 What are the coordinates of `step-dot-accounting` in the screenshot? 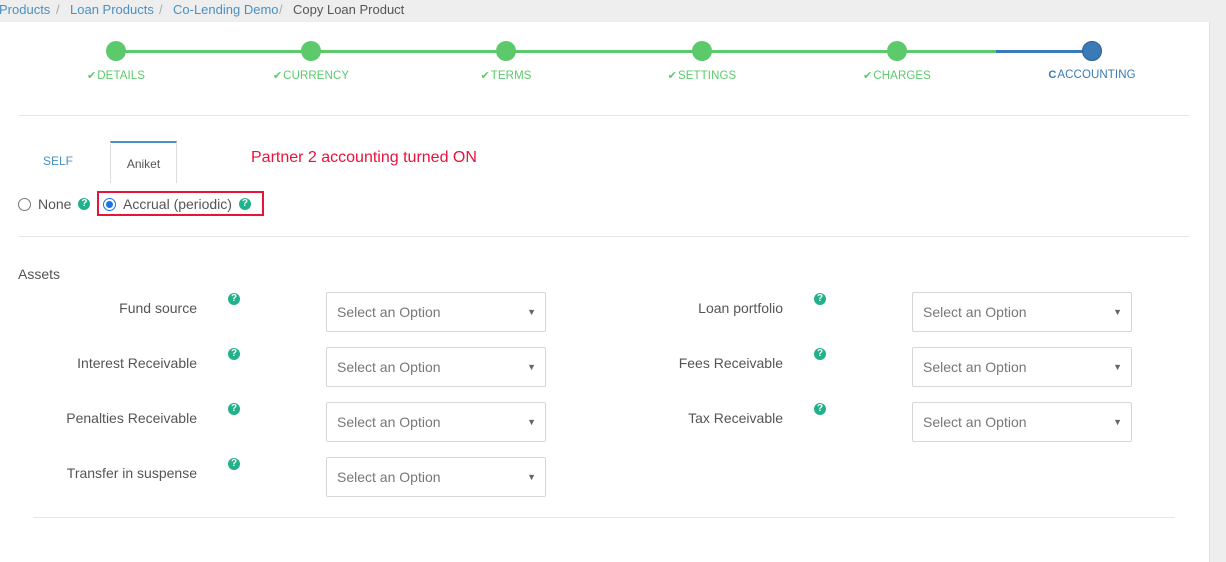 It's located at (1092, 51).